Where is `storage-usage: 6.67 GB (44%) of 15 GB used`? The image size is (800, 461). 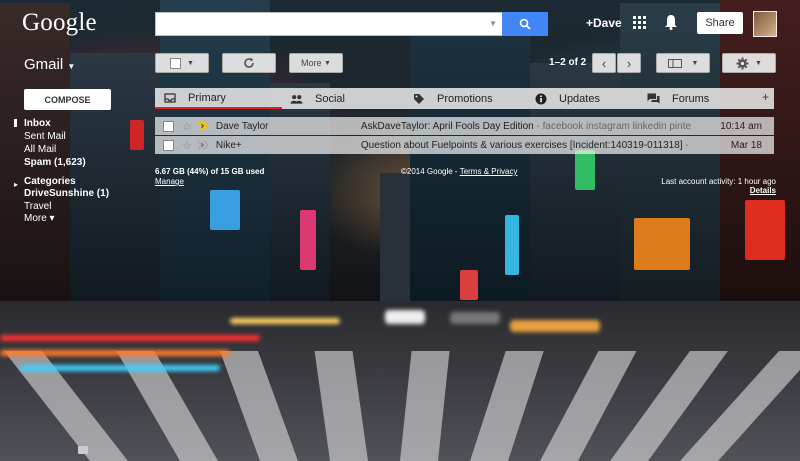
storage-usage: 6.67 GB (44%) of 15 GB used is located at coordinates (210, 171).